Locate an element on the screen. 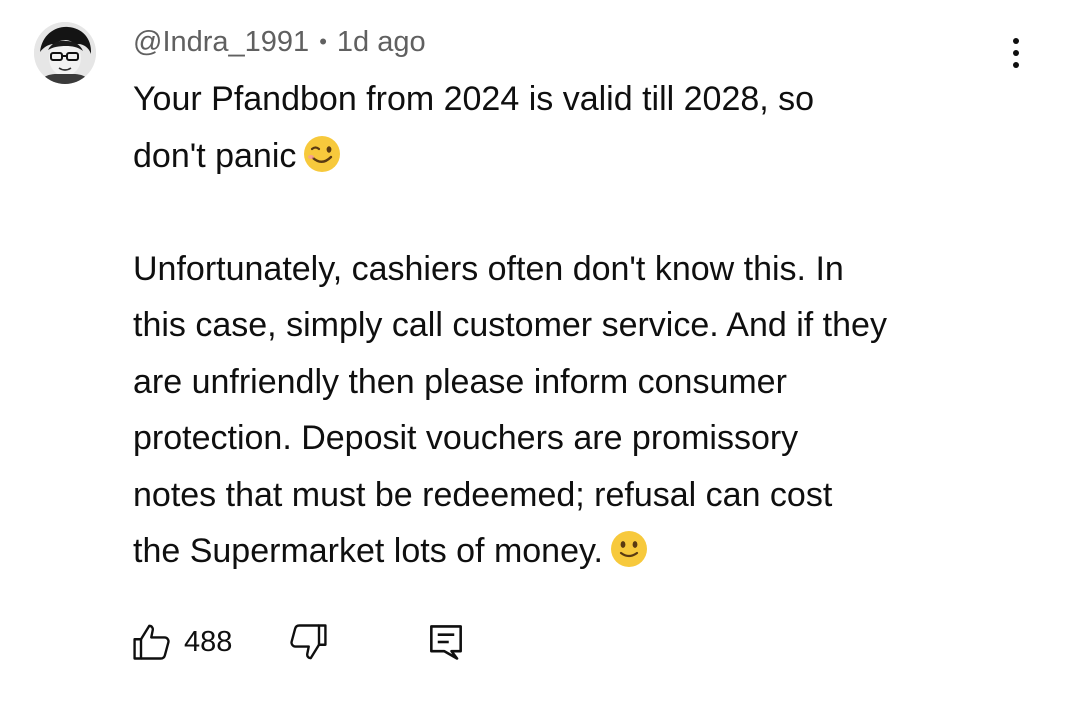  slightly-smiling-face-emoji is located at coordinates (628, 549).